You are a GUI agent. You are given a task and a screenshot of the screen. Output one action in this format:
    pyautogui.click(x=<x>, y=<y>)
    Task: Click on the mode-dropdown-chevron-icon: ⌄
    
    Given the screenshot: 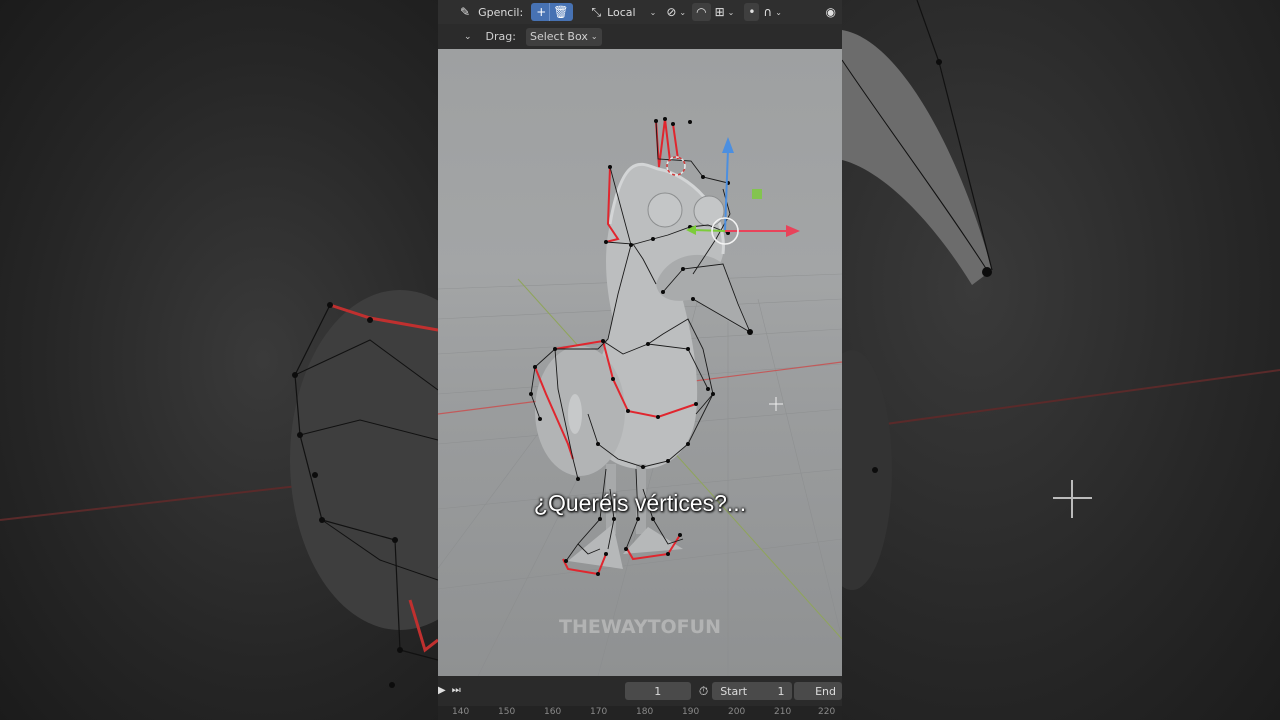 What is the action you would take?
    pyautogui.click(x=468, y=37)
    